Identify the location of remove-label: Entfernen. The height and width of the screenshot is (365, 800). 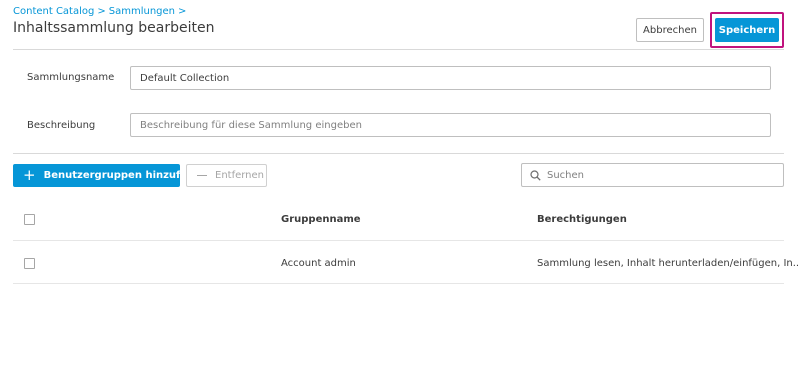
(240, 175).